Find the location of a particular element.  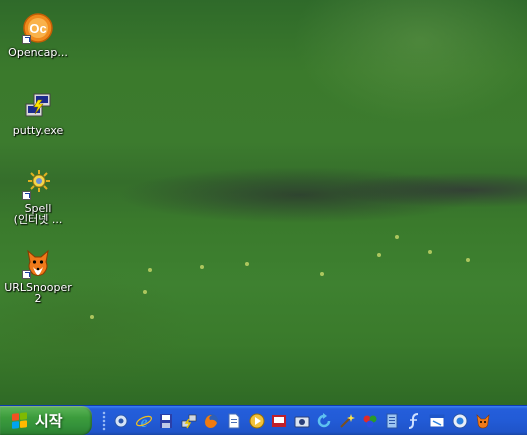

start-label: 시작 is located at coordinates (49, 421).